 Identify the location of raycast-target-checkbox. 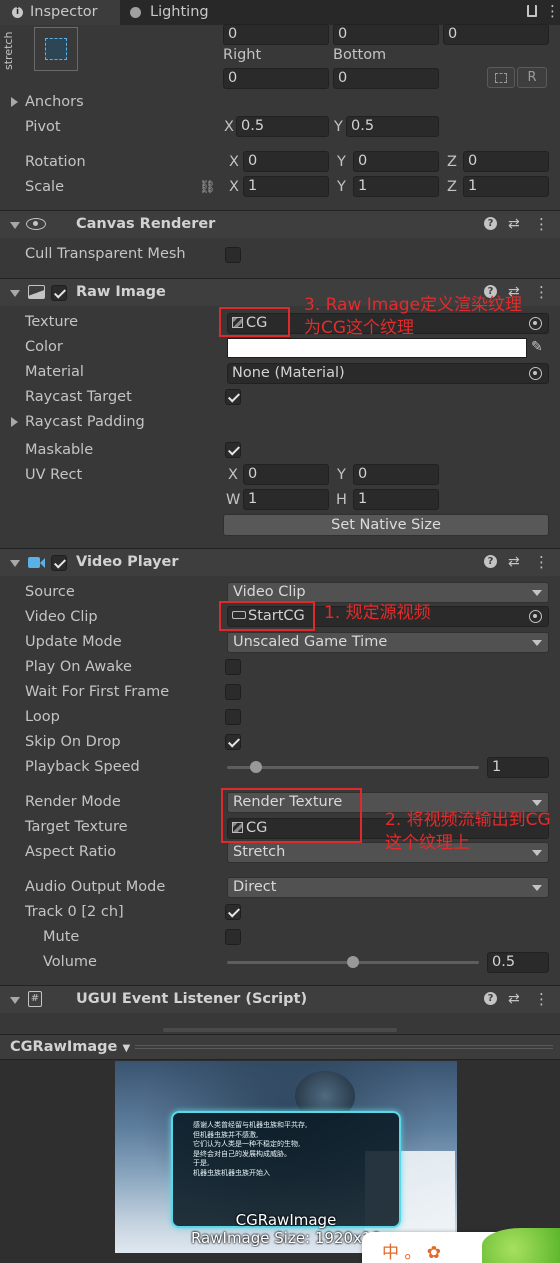
(233, 397).